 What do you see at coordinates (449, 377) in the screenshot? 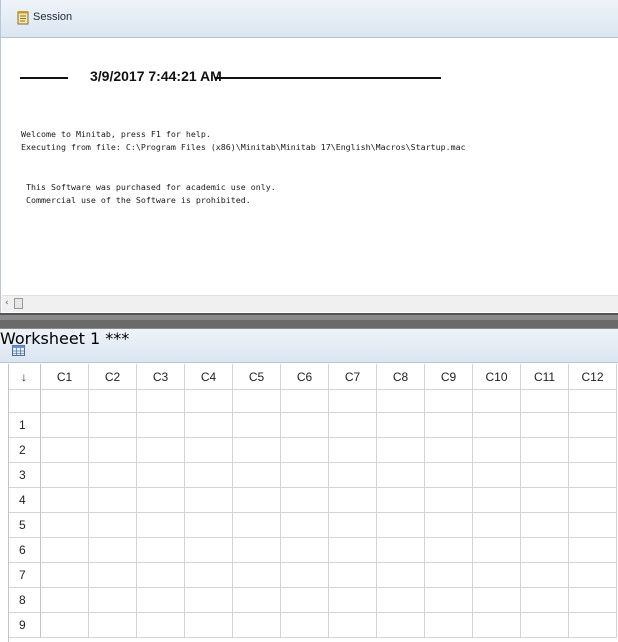
I see `column-header-c9: C9` at bounding box center [449, 377].